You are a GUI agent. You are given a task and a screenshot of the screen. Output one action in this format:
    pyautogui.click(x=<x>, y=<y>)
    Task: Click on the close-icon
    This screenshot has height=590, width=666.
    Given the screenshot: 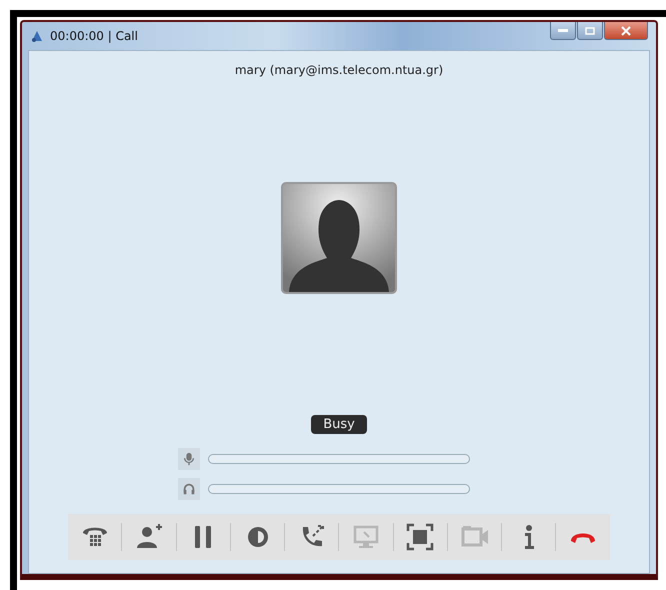 What is the action you would take?
    pyautogui.click(x=626, y=31)
    